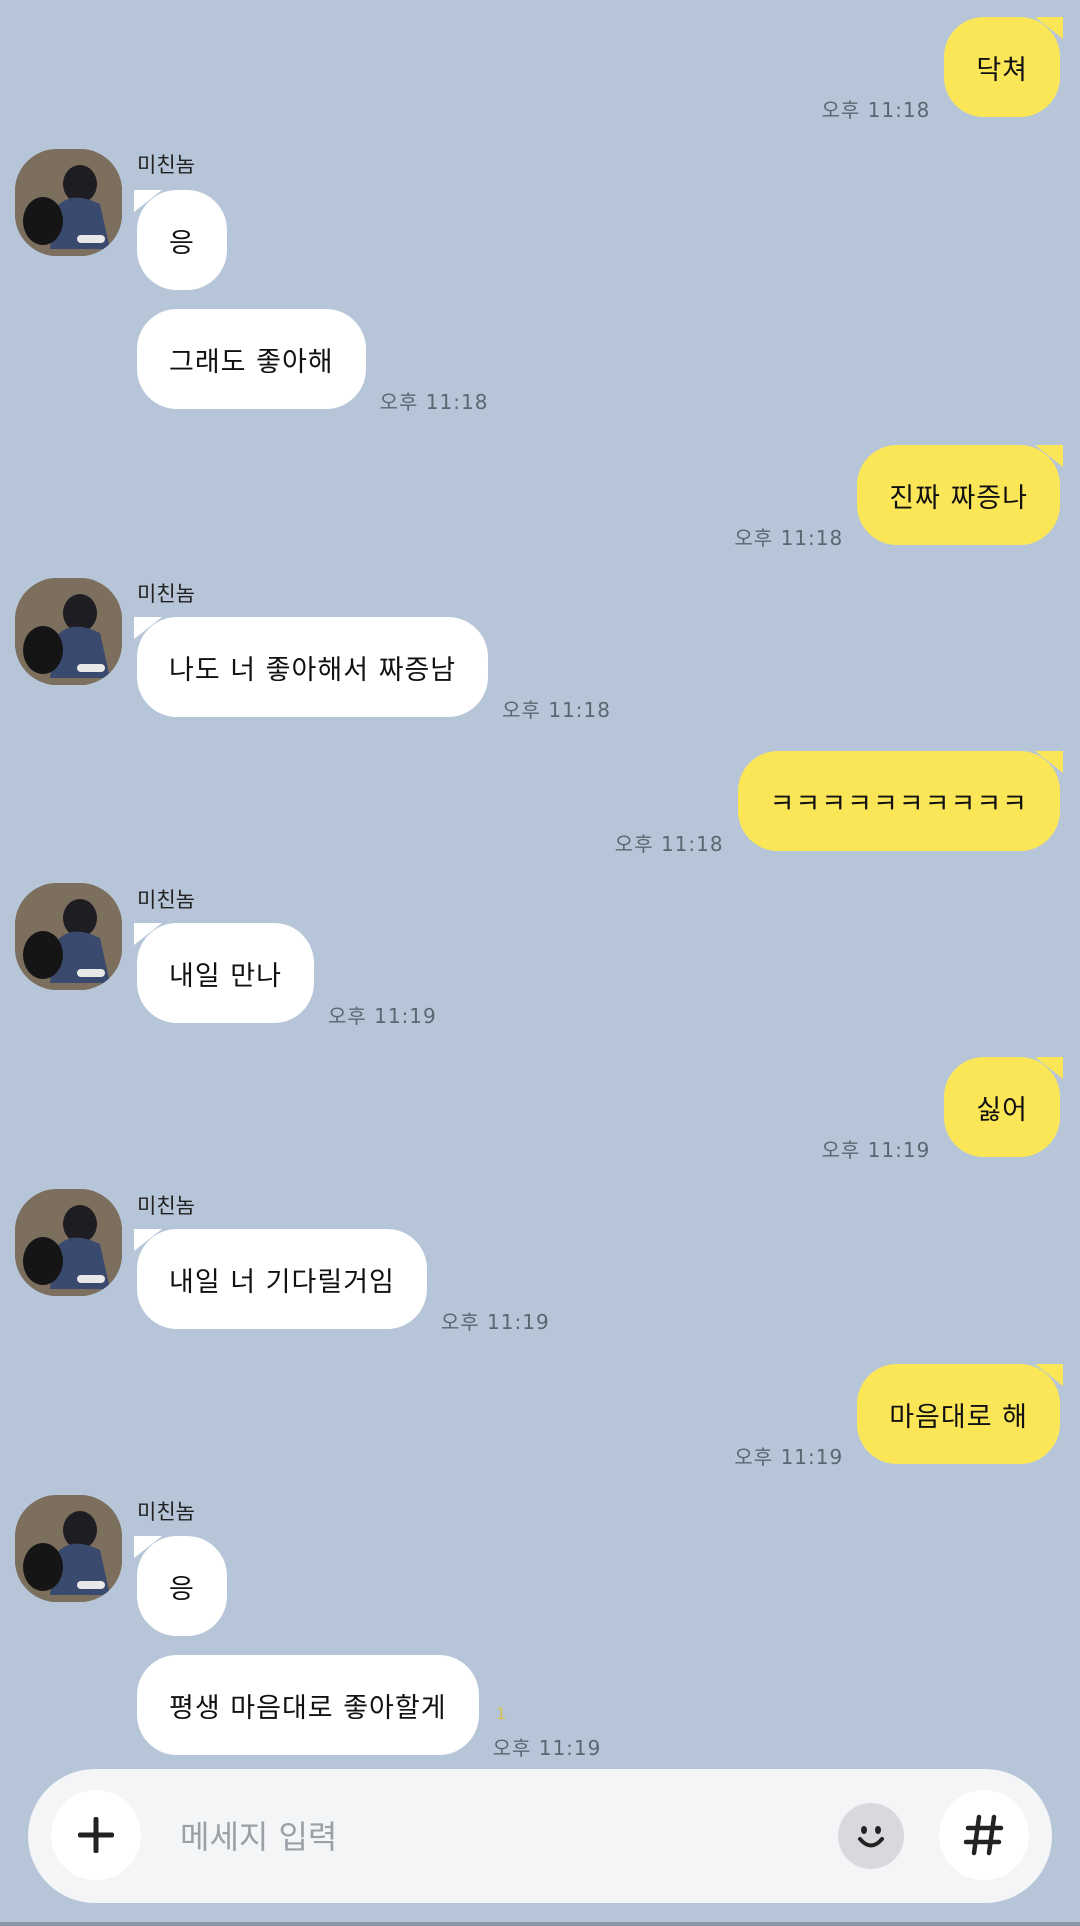  I want to click on message-row-other: 나도 너 좋아해서 짜증남 오후 11:18, so click(372, 669).